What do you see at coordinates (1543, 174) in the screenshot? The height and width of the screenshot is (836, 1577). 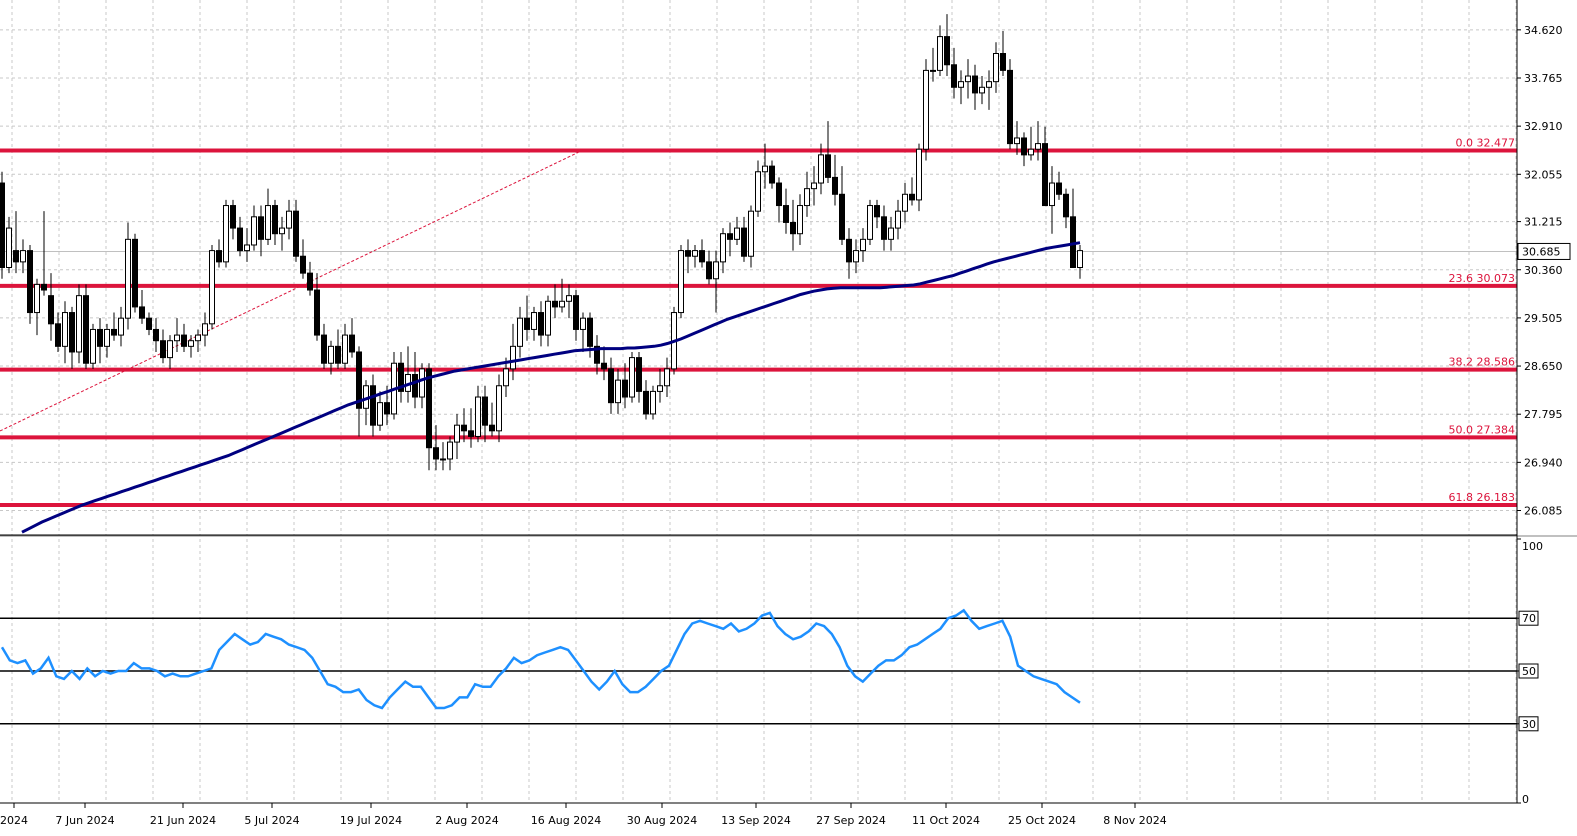 I see `price-tick-label: 32.055` at bounding box center [1543, 174].